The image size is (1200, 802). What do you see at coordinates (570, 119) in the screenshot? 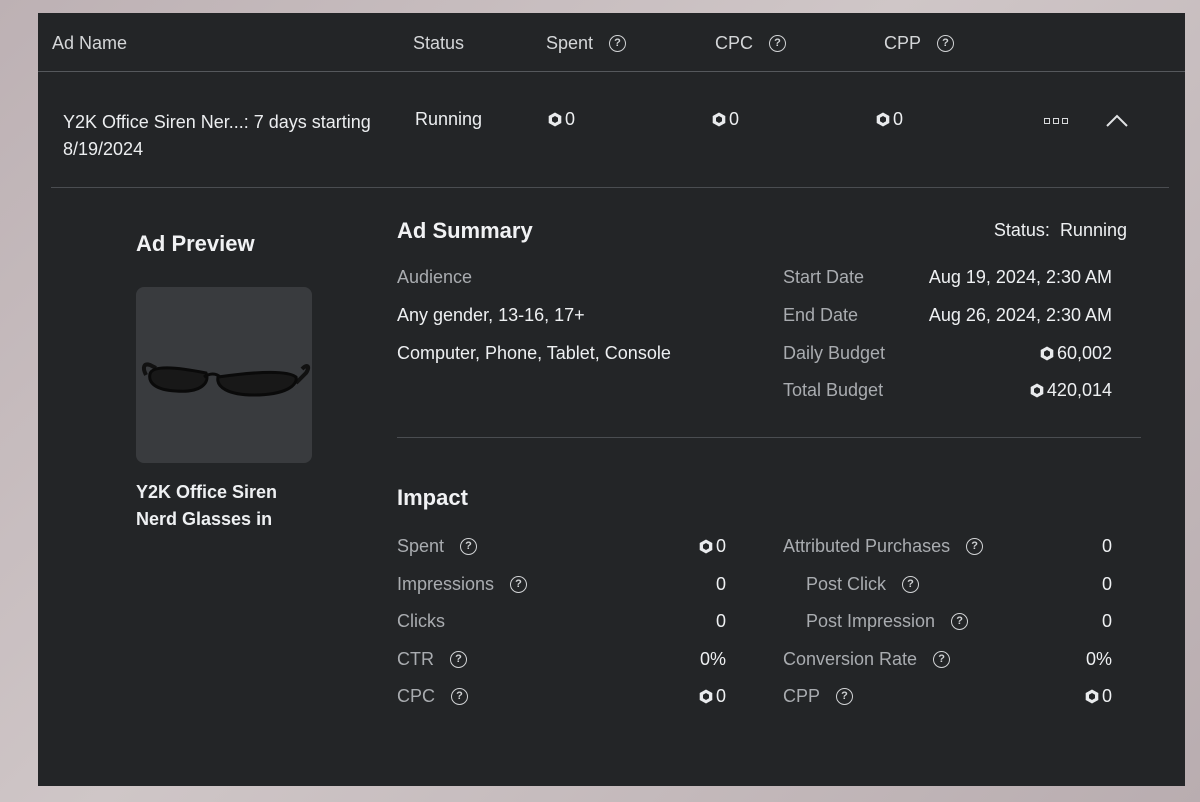
I see `spent-value: 0` at bounding box center [570, 119].